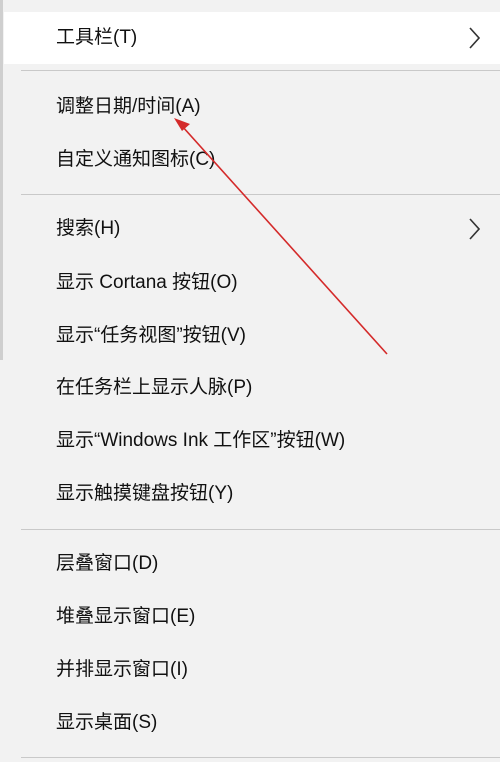 The image size is (500, 762). Describe the element at coordinates (252, 617) in the screenshot. I see `menu-item-stack-windows: 堆叠显示窗口(E)` at that location.